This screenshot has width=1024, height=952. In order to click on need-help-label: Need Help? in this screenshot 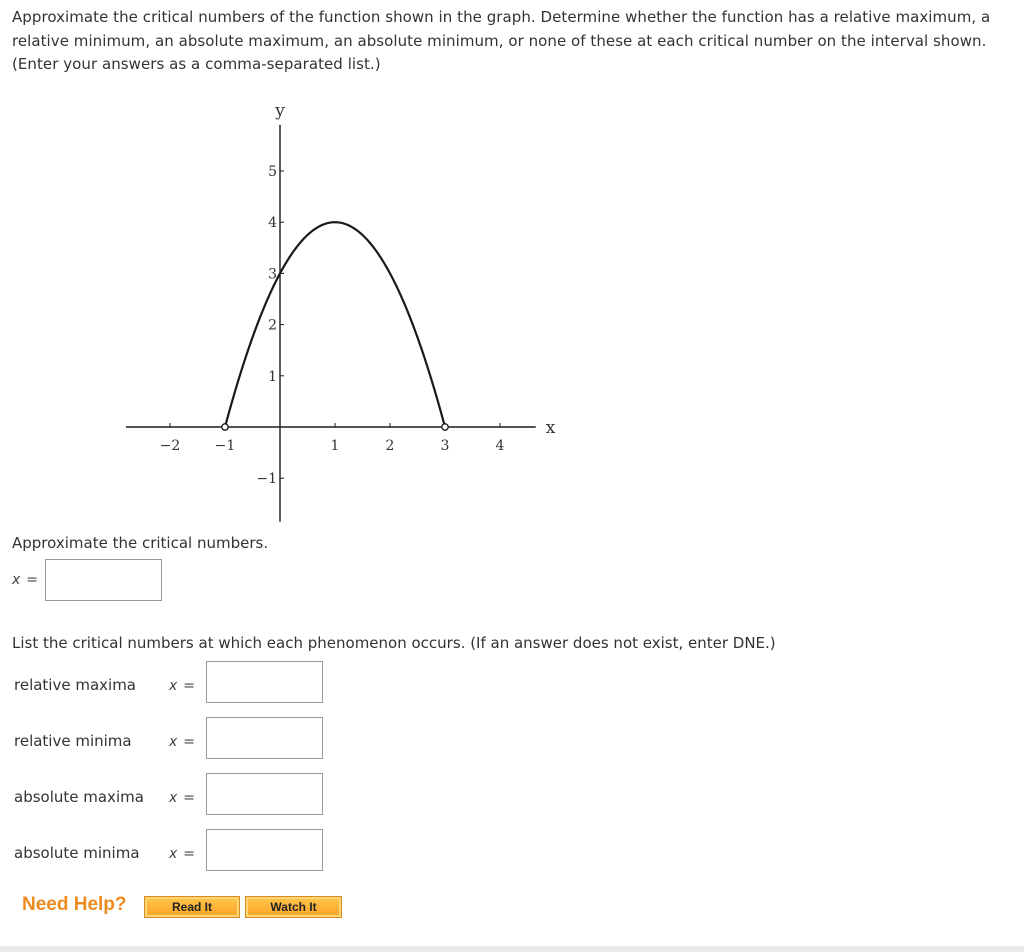, I will do `click(74, 904)`.